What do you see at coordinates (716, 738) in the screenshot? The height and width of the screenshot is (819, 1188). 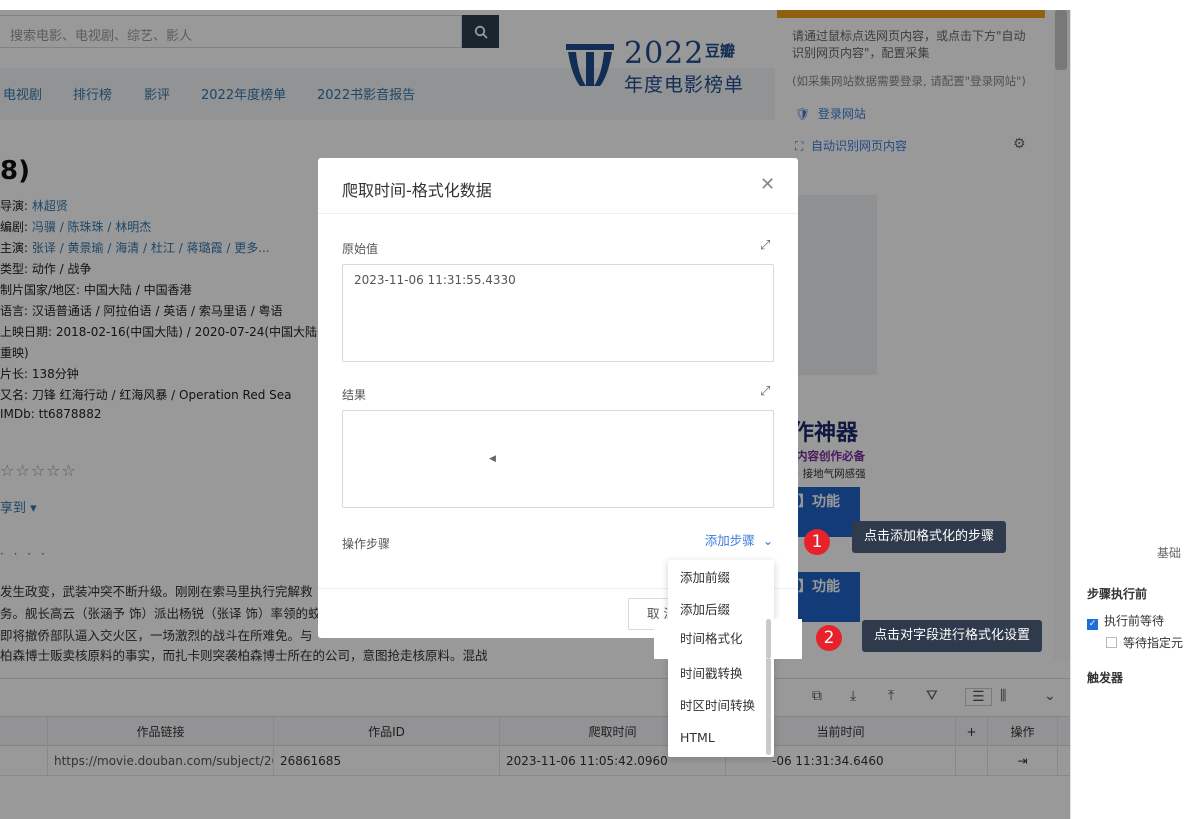 I see `menu-item-html: HTML` at bounding box center [716, 738].